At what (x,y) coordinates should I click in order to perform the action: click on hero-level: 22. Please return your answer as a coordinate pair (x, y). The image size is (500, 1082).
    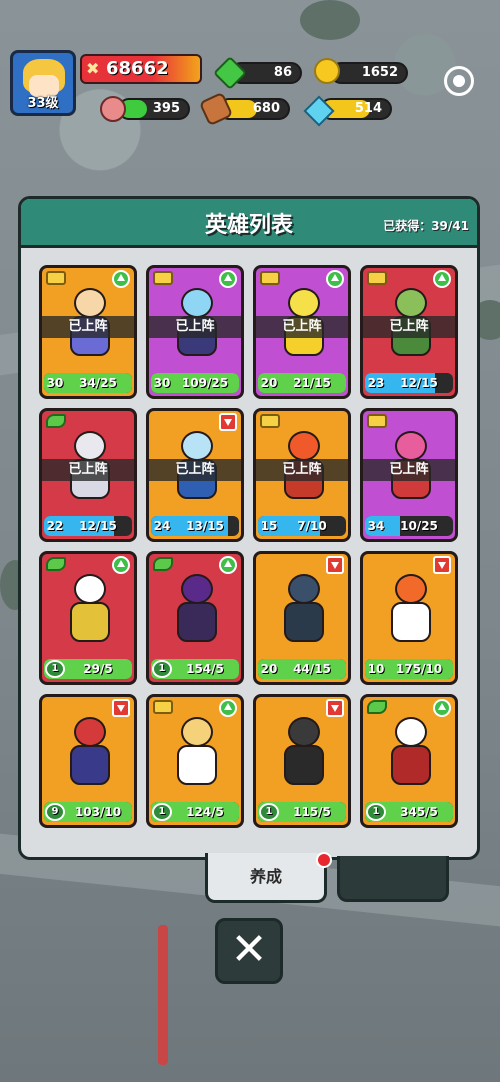
    Looking at the image, I should click on (55, 526).